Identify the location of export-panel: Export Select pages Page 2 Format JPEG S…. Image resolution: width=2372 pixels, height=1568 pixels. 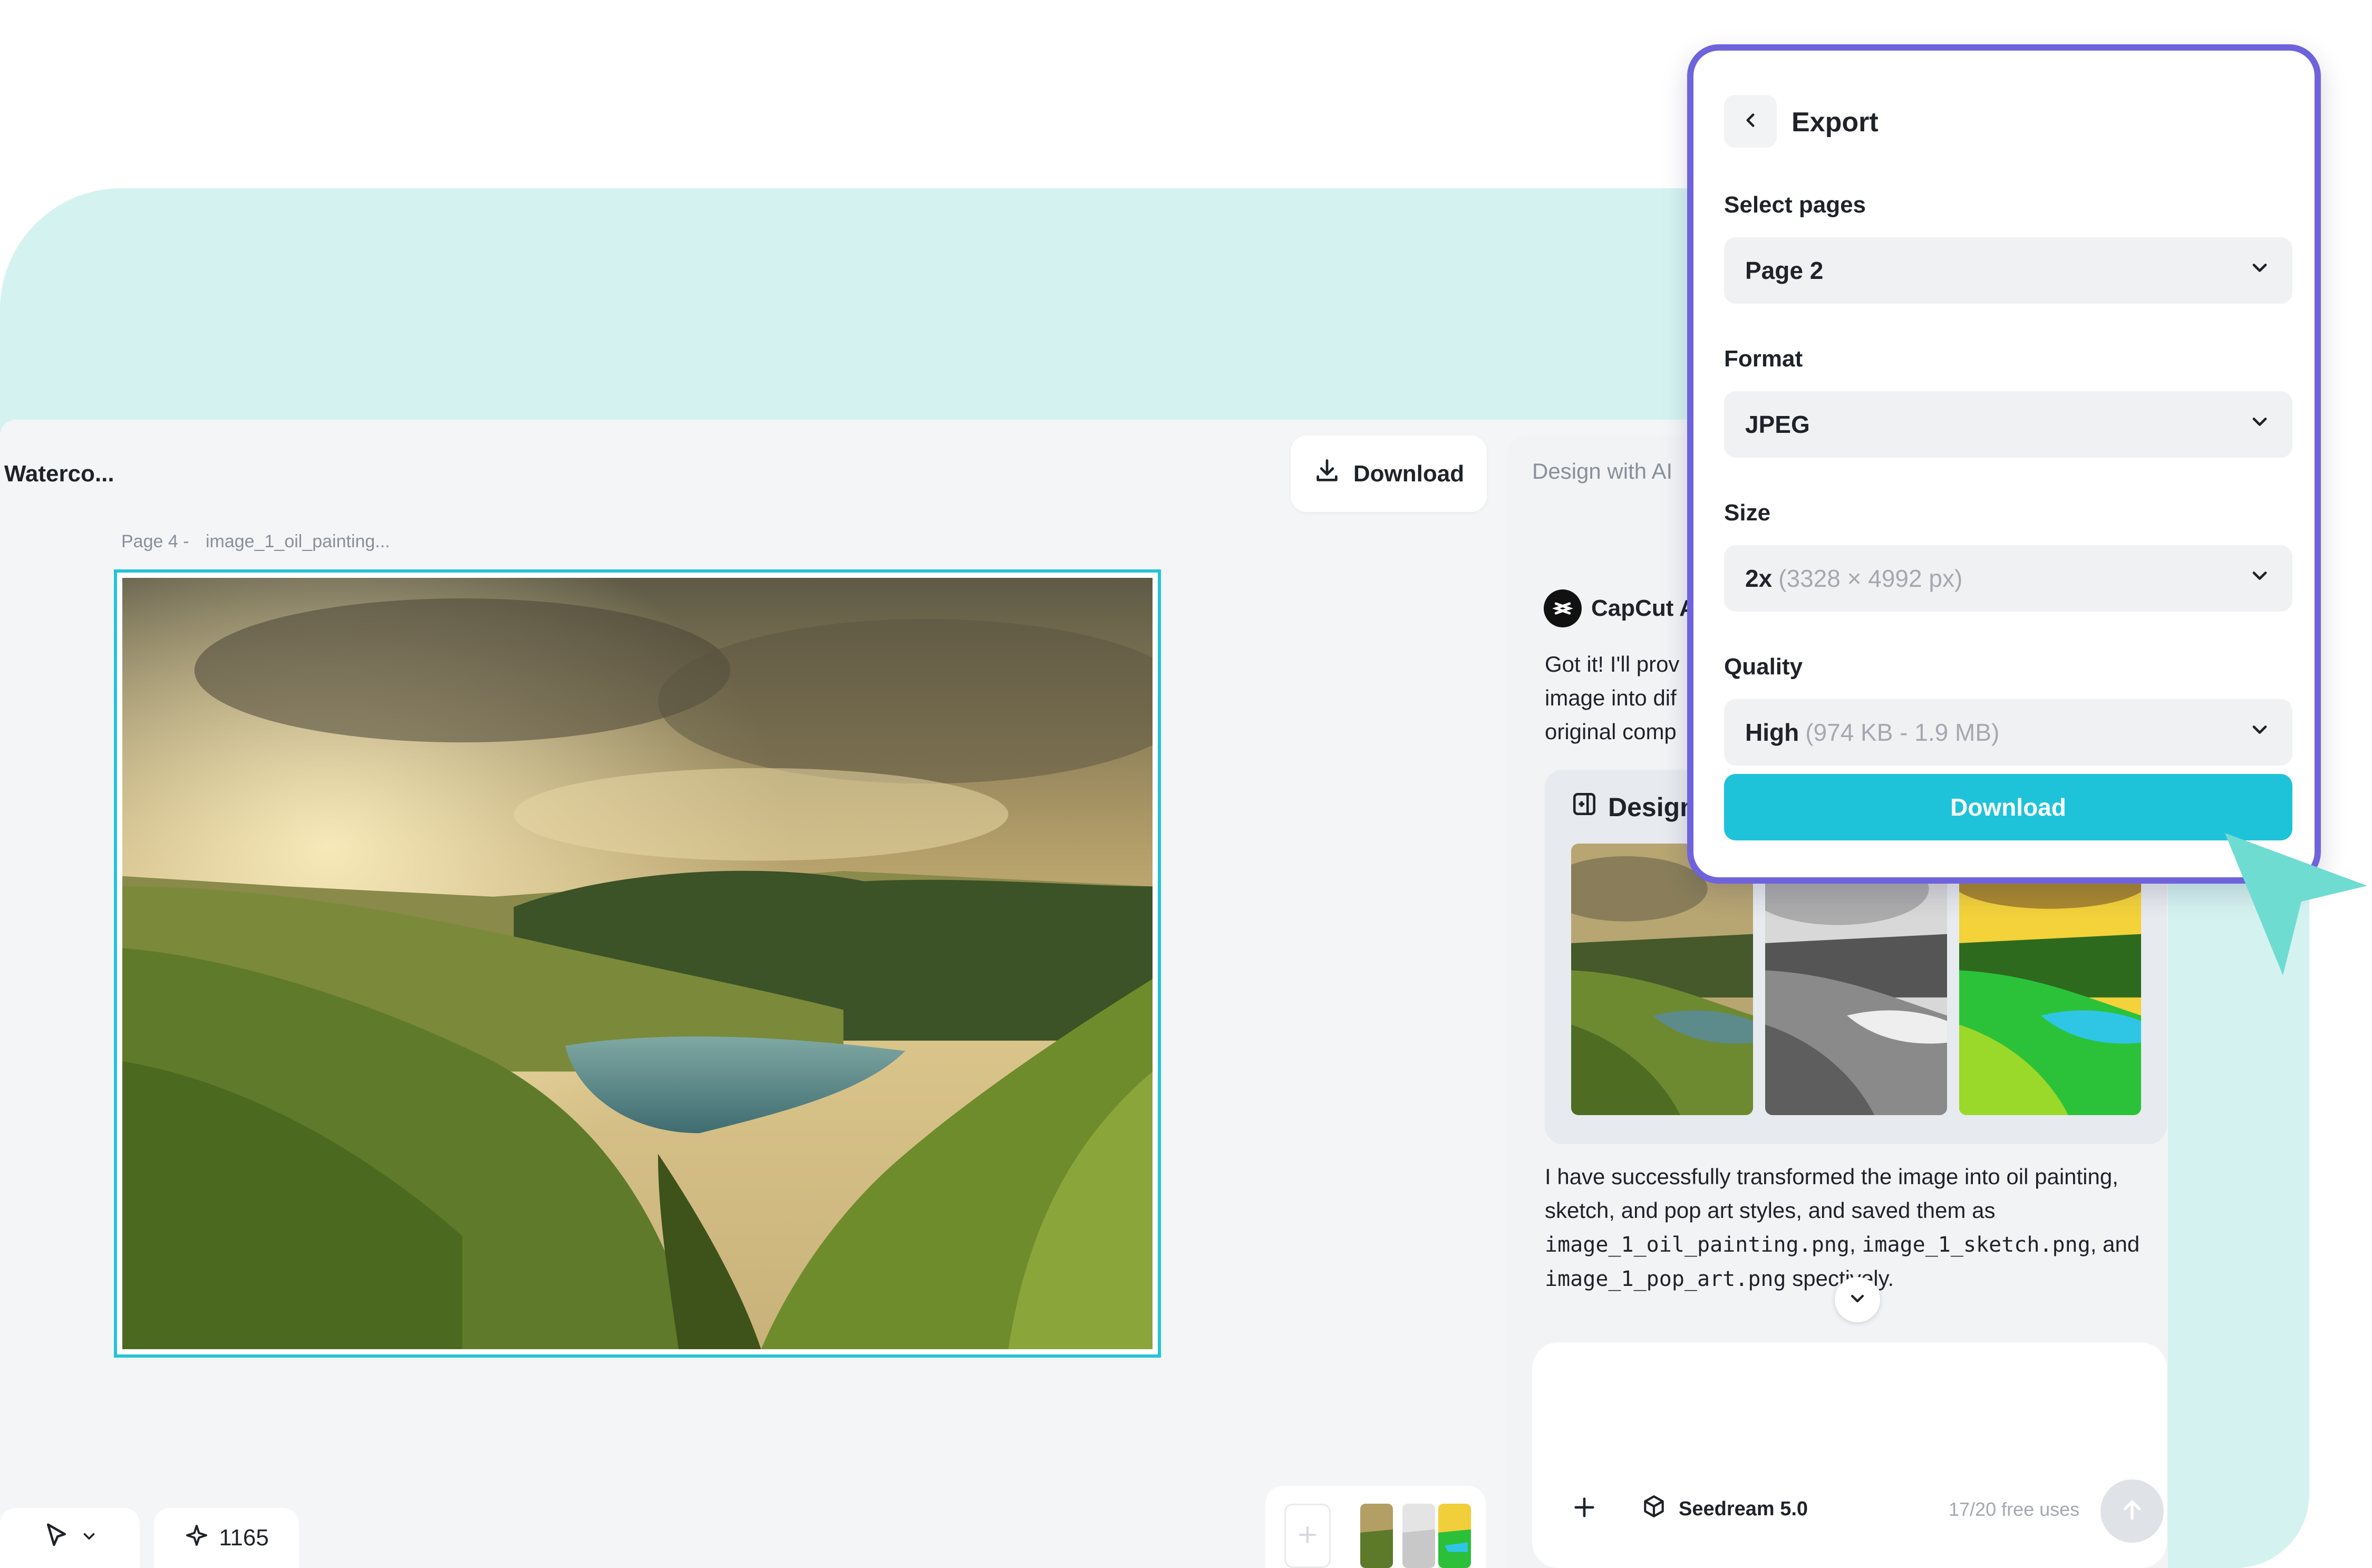
(2004, 464).